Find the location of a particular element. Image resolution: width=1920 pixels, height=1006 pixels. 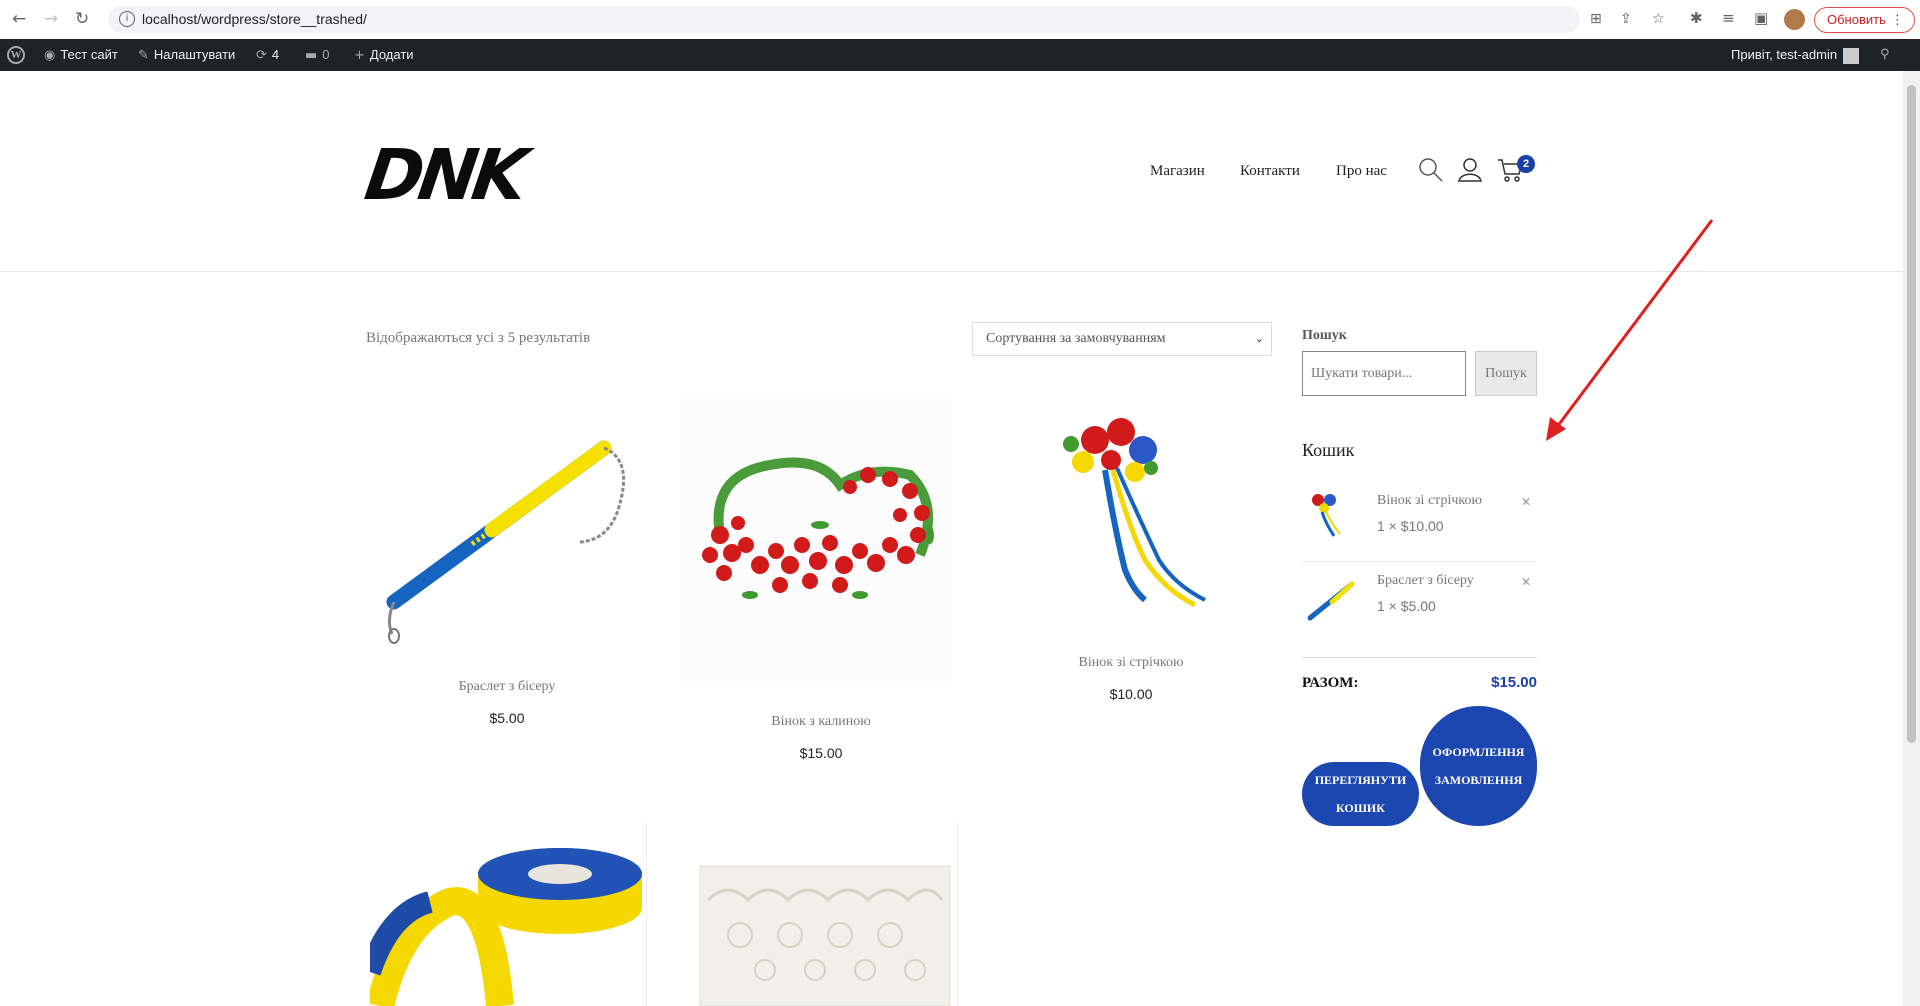

admin-bar-comments: ▬ 0 is located at coordinates (317, 55).